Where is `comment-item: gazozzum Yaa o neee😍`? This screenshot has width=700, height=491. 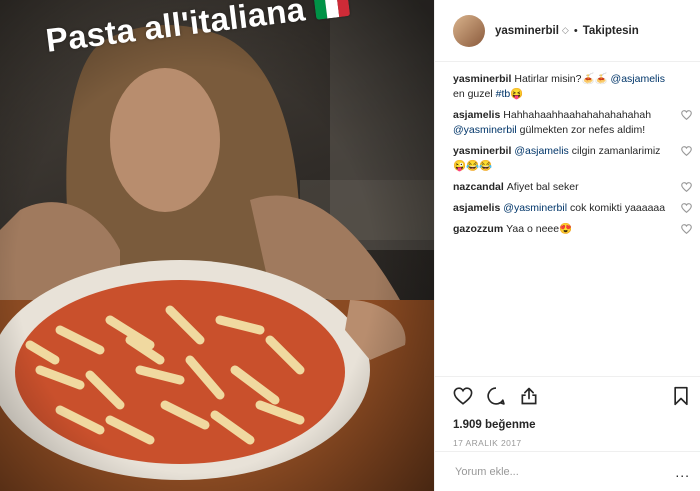
comment-item: gazozzum Yaa o neee😍 is located at coordinates (572, 229).